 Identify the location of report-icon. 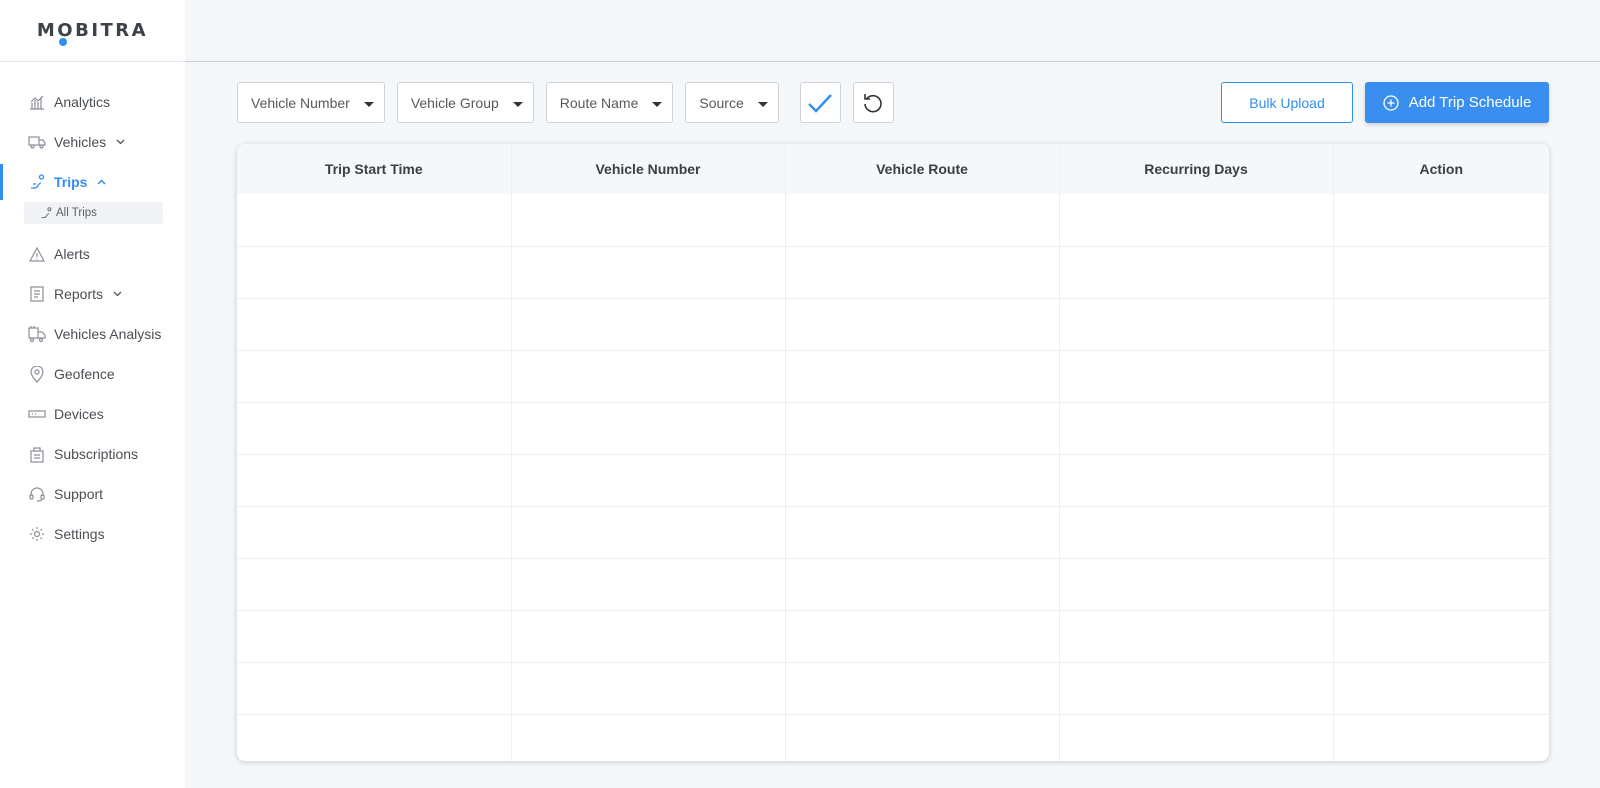
(37, 294).